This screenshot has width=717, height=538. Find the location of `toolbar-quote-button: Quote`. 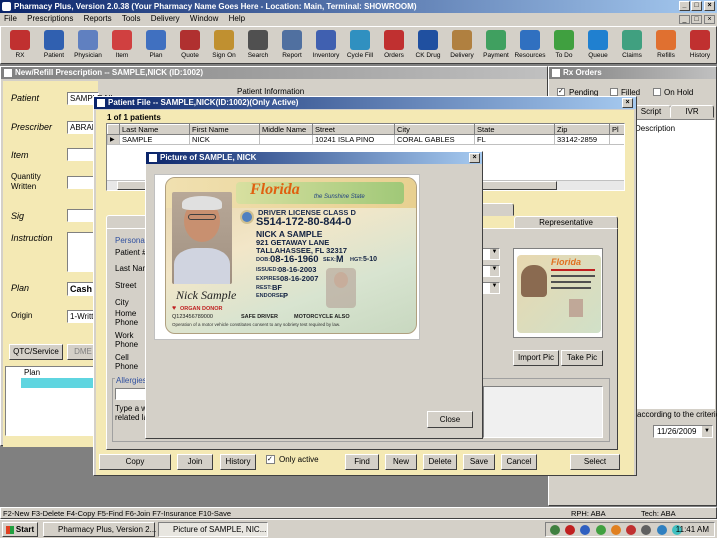

toolbar-quote-button: Quote is located at coordinates (190, 44).